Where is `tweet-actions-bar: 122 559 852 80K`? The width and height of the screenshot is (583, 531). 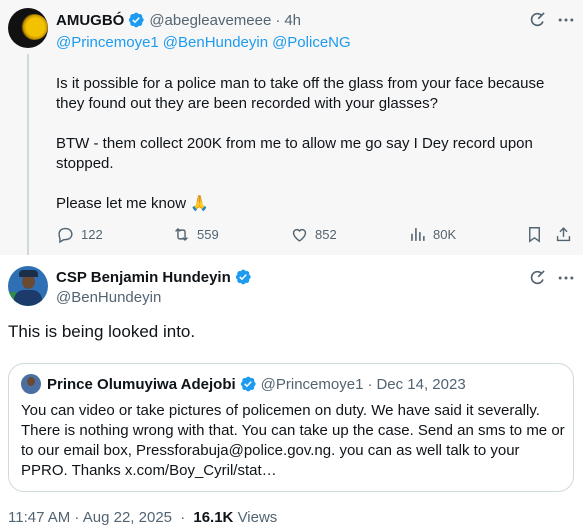
tweet-actions-bar: 122 559 852 80K is located at coordinates (316, 235).